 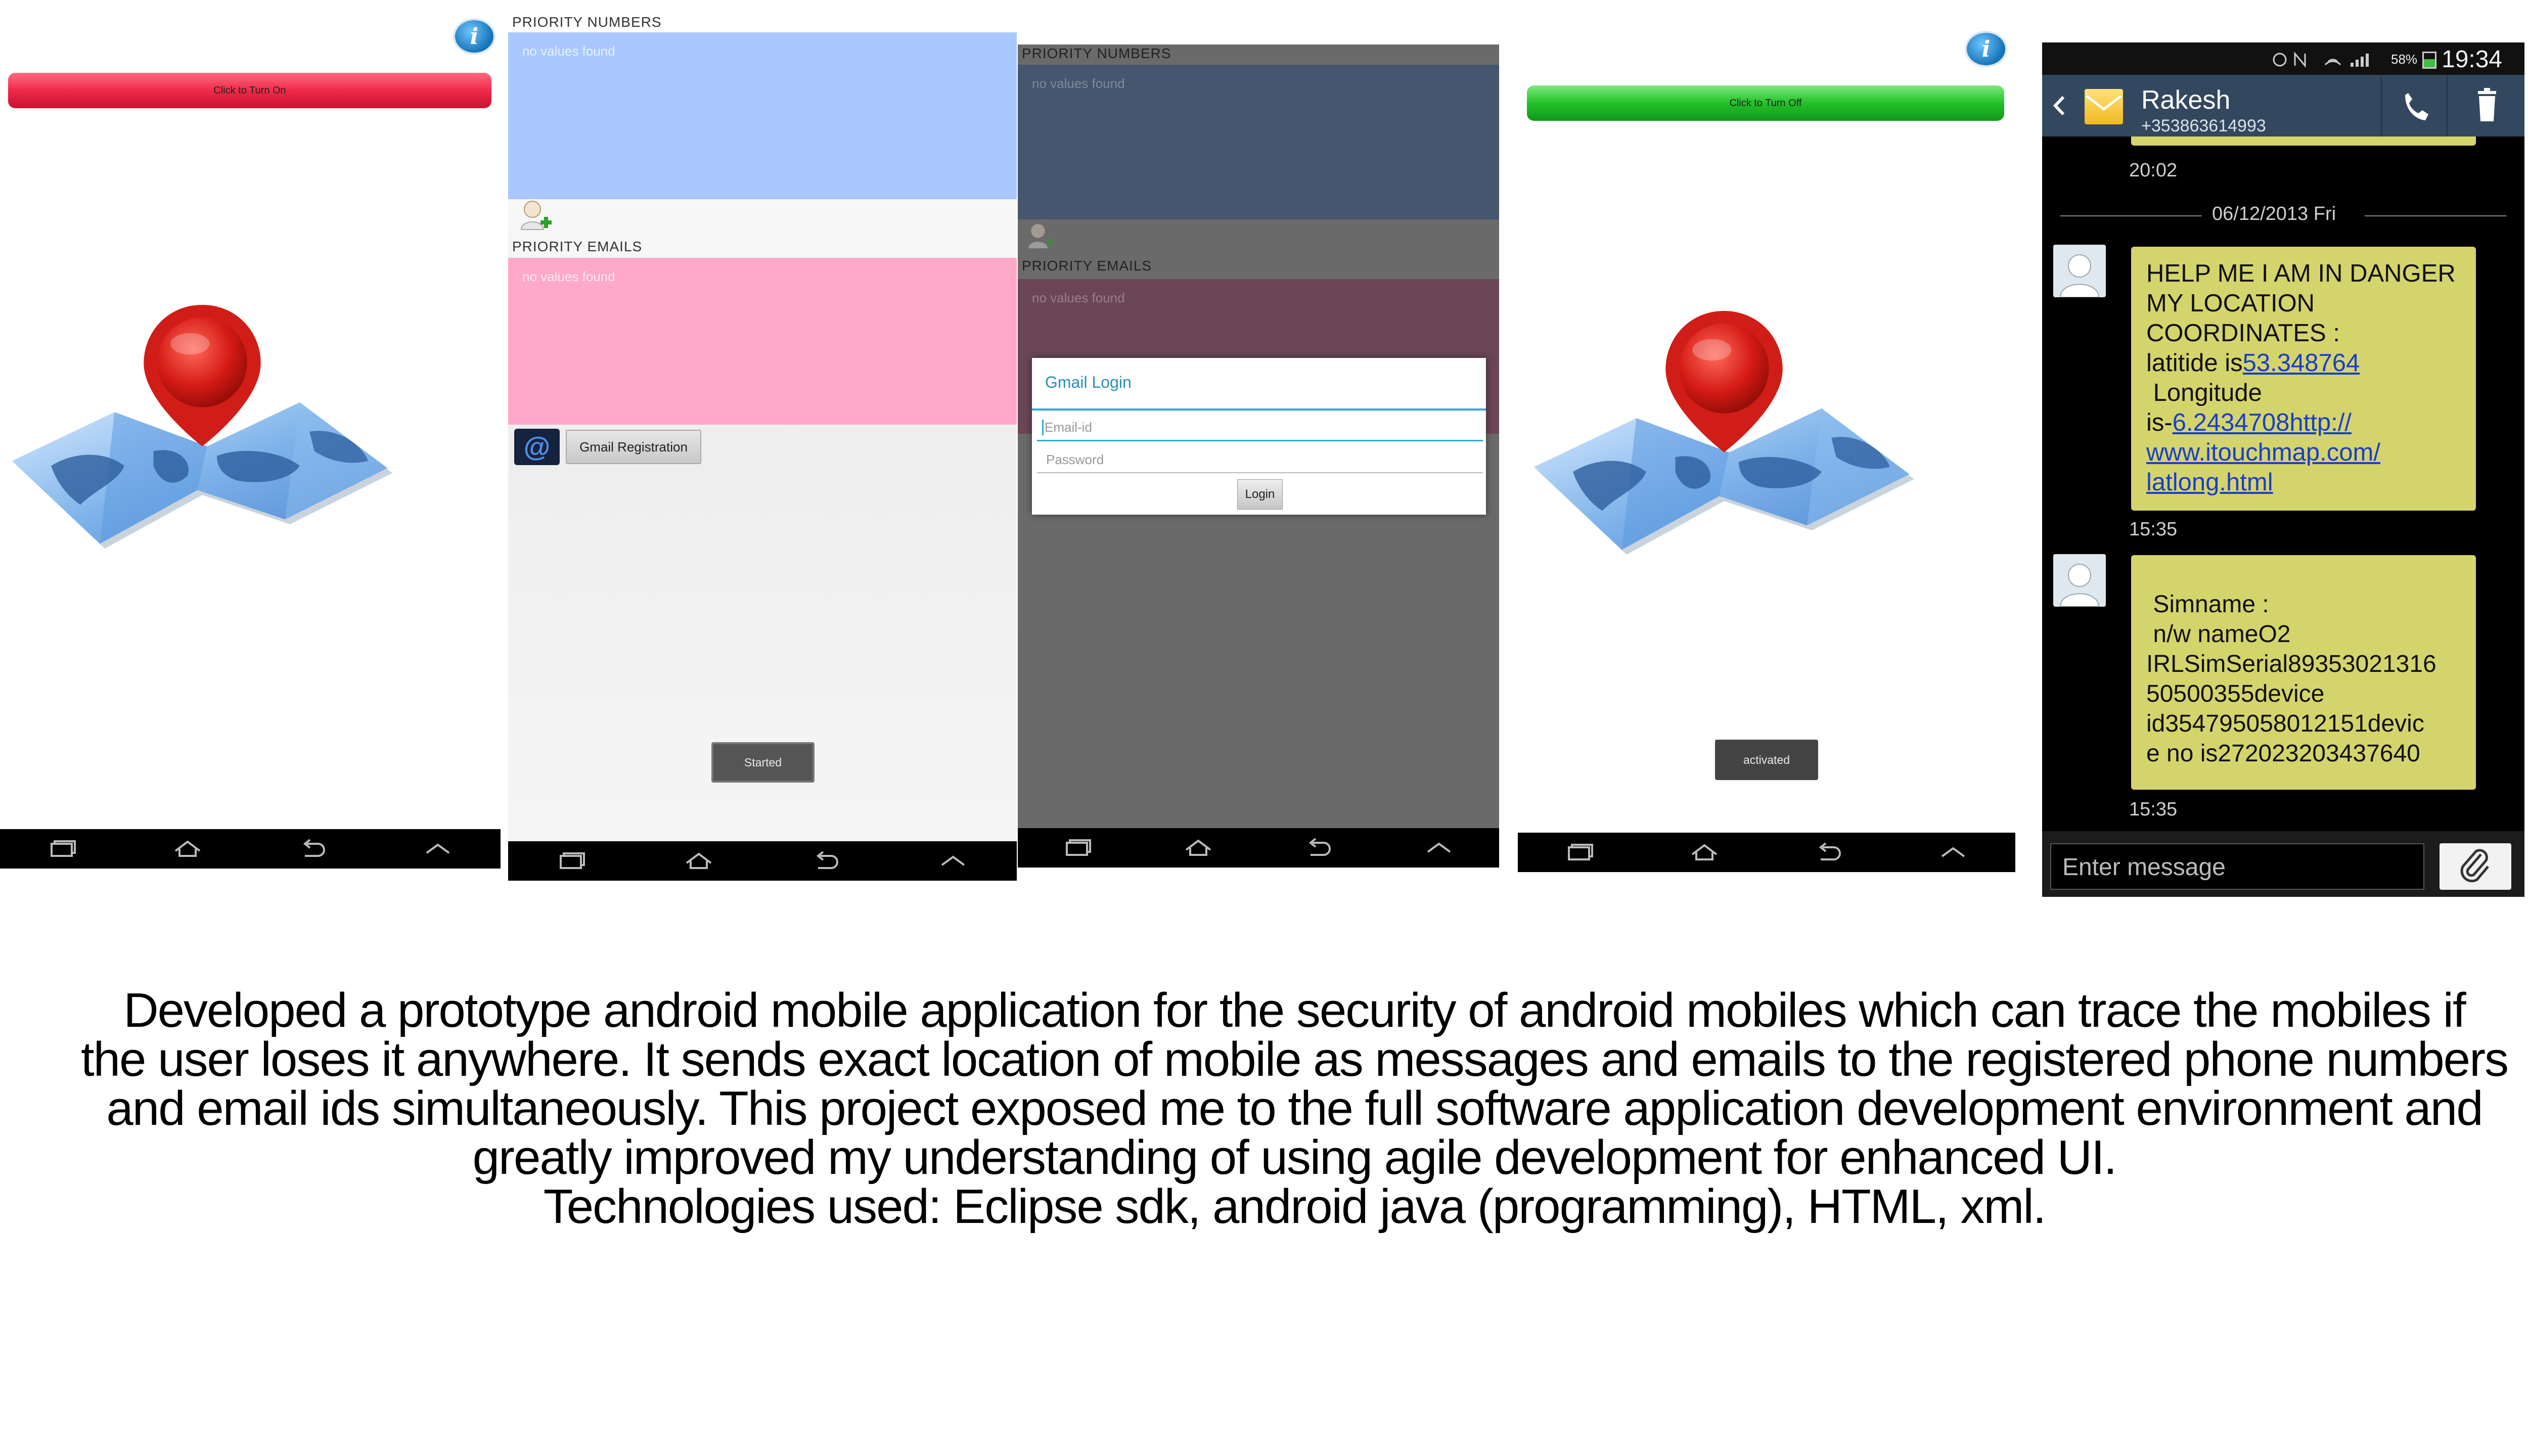 I want to click on gmail-login-dialog: Gmail Login Email-id Password Login, so click(x=1259, y=436).